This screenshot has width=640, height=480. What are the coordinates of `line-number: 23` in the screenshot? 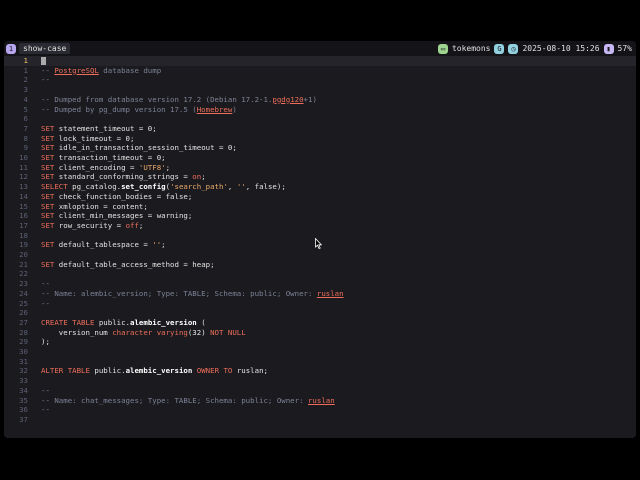 It's located at (23, 284).